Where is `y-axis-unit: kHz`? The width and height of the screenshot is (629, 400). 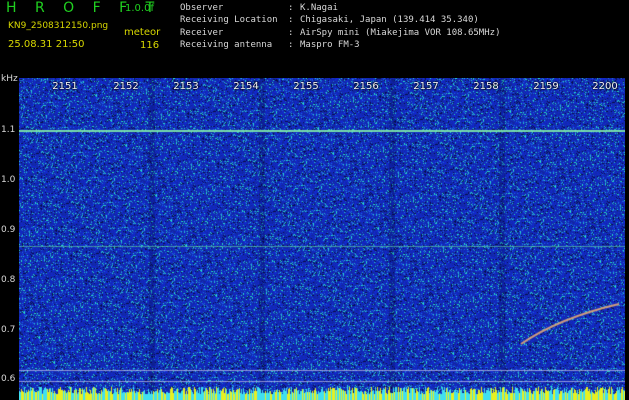 y-axis-unit: kHz is located at coordinates (9, 79).